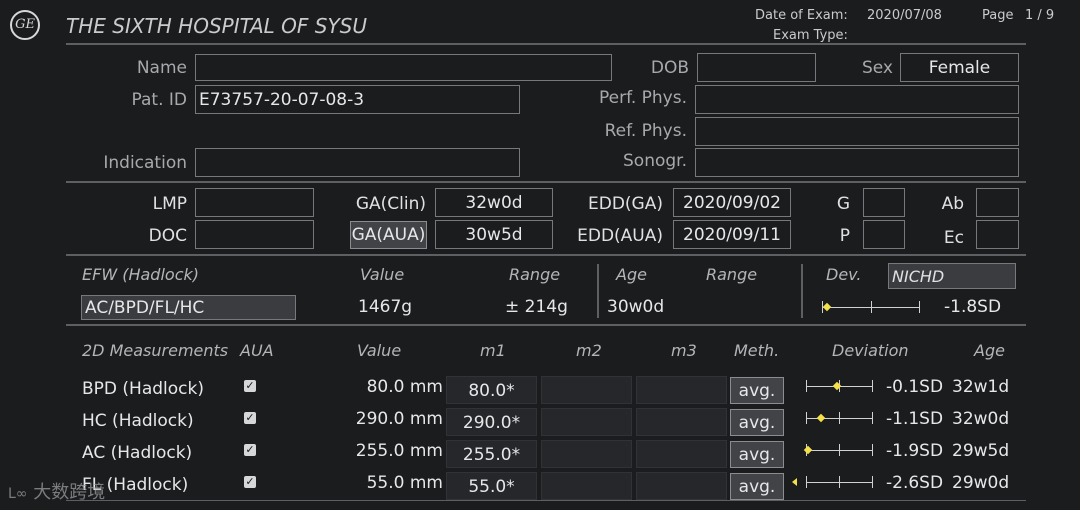 This screenshot has width=1080, height=510. Describe the element at coordinates (801, 15) in the screenshot. I see `date-of-exam-label: Date of Exam:` at that location.